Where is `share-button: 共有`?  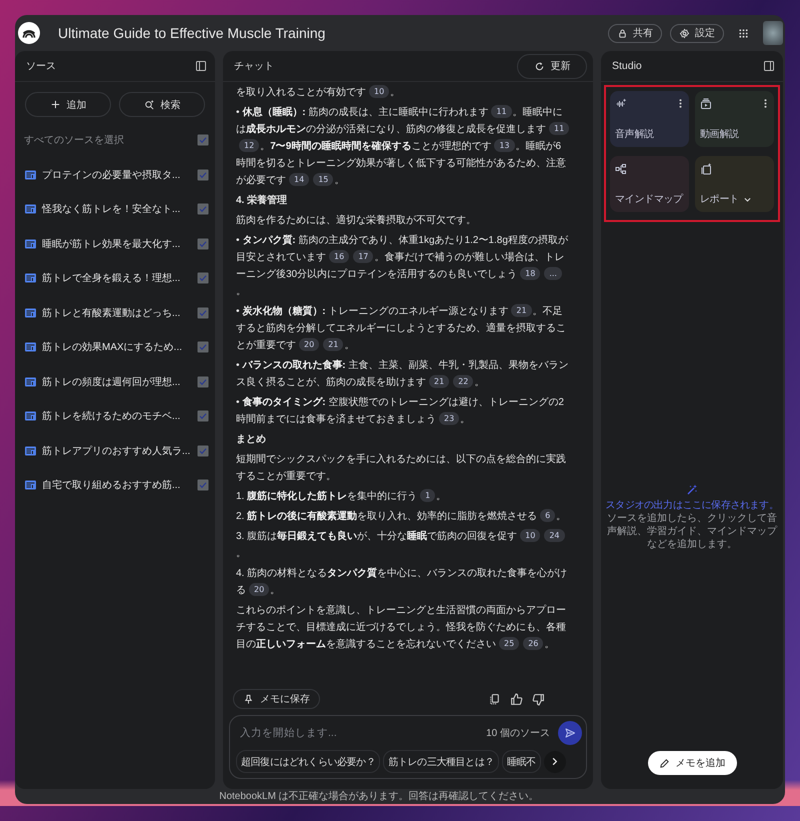
share-button: 共有 is located at coordinates (635, 33).